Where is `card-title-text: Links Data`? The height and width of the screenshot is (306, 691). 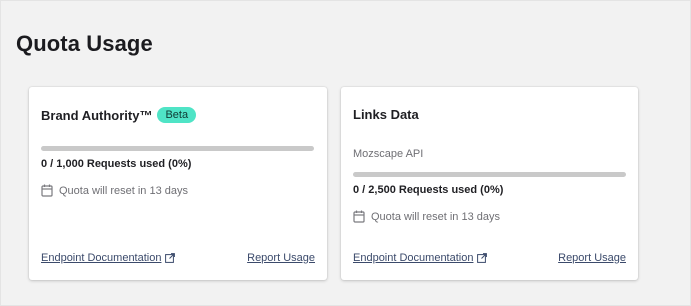
card-title-text: Links Data is located at coordinates (386, 114).